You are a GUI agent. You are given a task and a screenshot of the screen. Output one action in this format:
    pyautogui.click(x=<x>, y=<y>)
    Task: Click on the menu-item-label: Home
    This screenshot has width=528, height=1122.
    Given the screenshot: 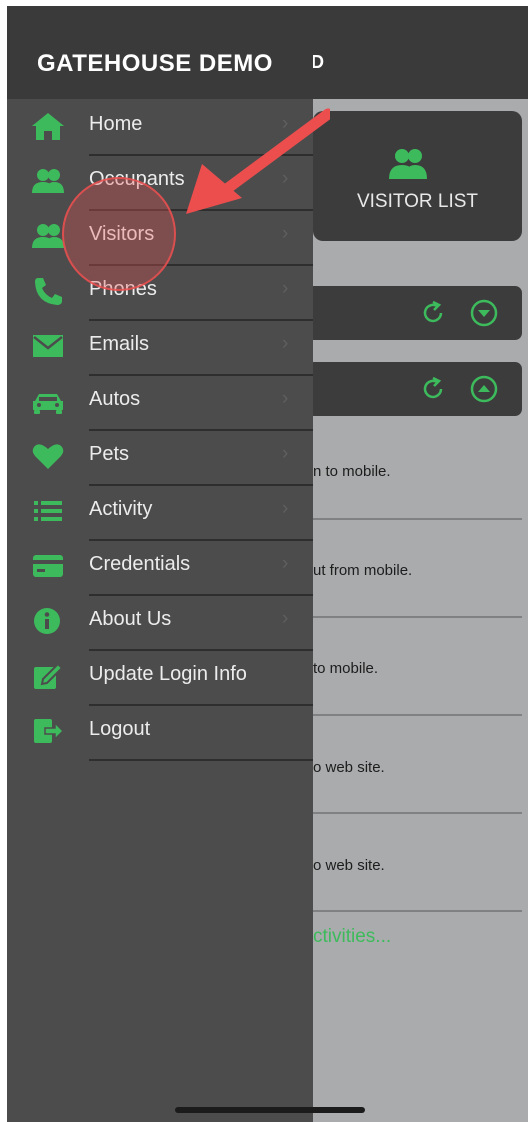 What is the action you would take?
    pyautogui.click(x=116, y=124)
    